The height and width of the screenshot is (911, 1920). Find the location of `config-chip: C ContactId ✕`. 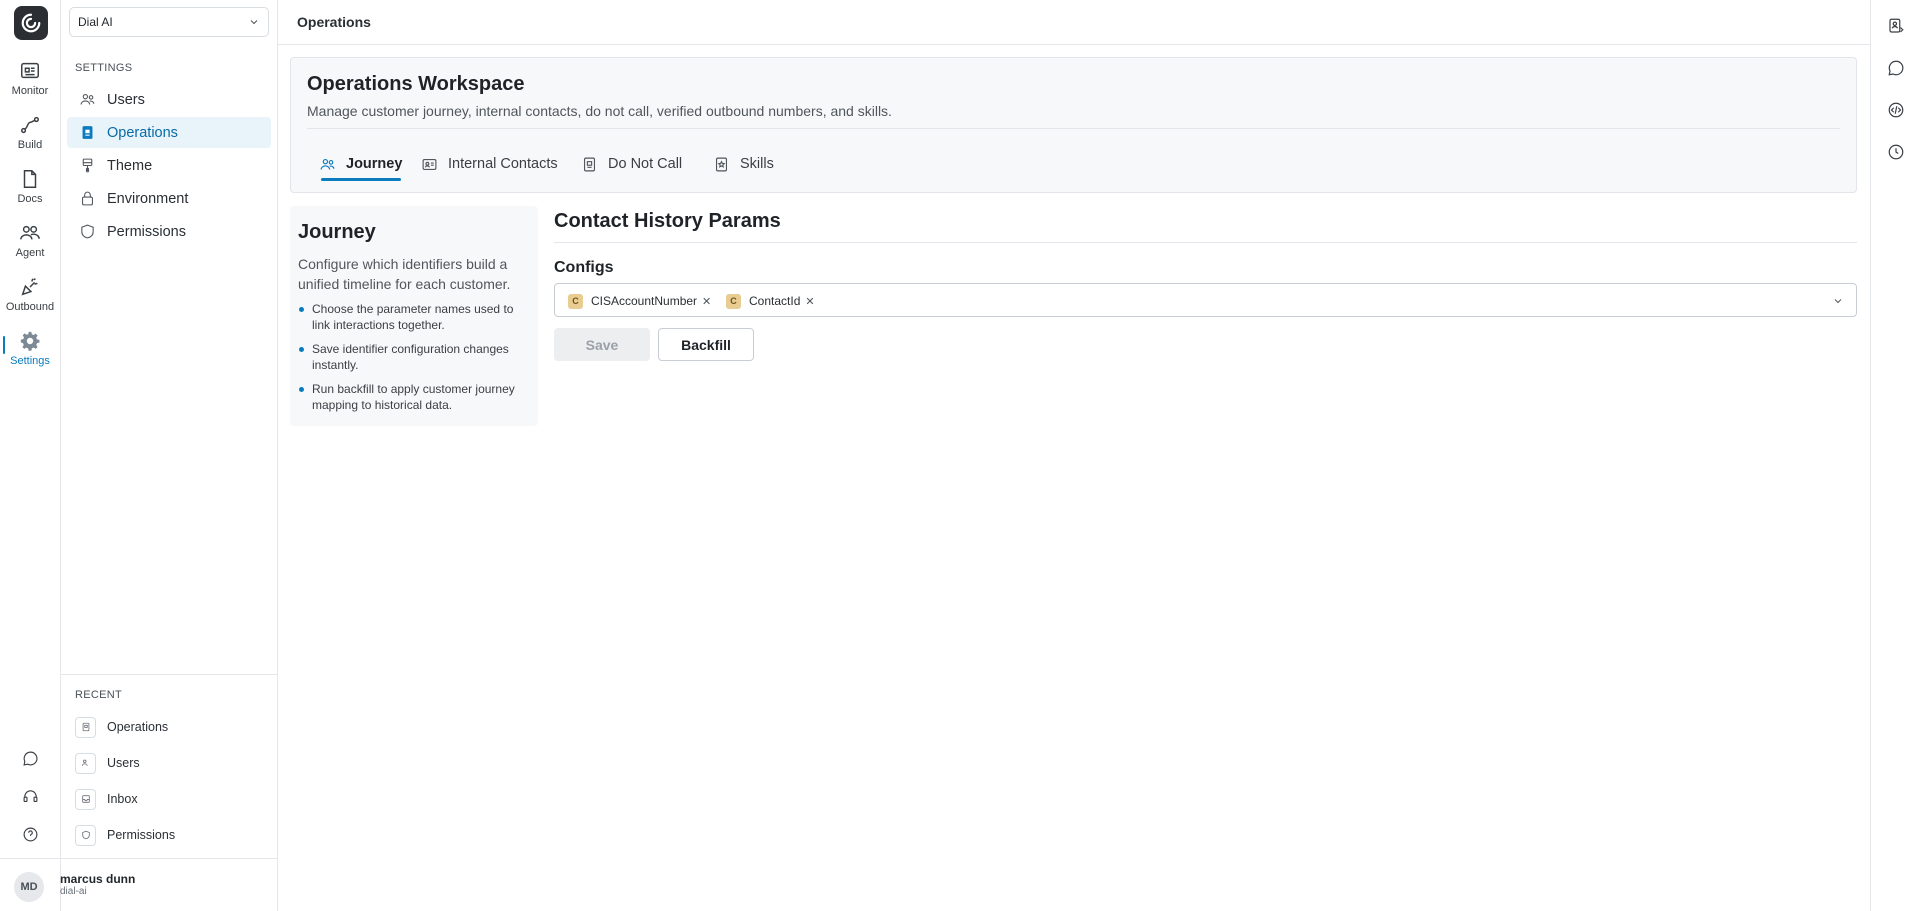

config-chip: C ContactId ✕ is located at coordinates (770, 301).